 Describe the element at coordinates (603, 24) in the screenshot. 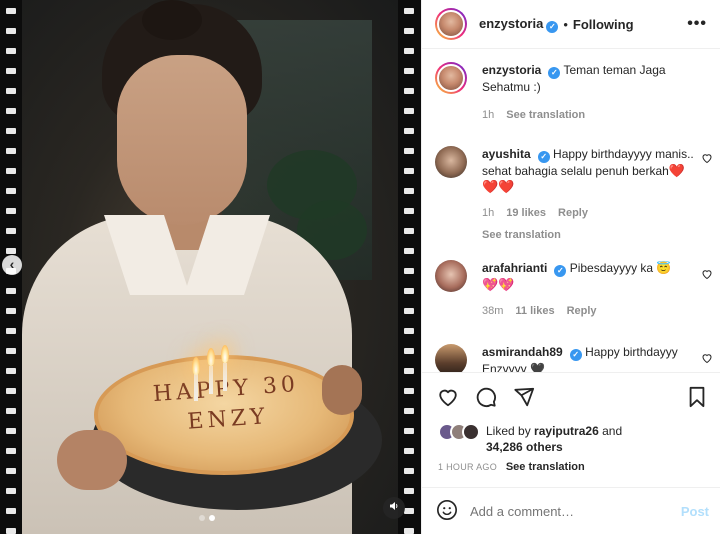

I see `follow-status-button: Following` at that location.